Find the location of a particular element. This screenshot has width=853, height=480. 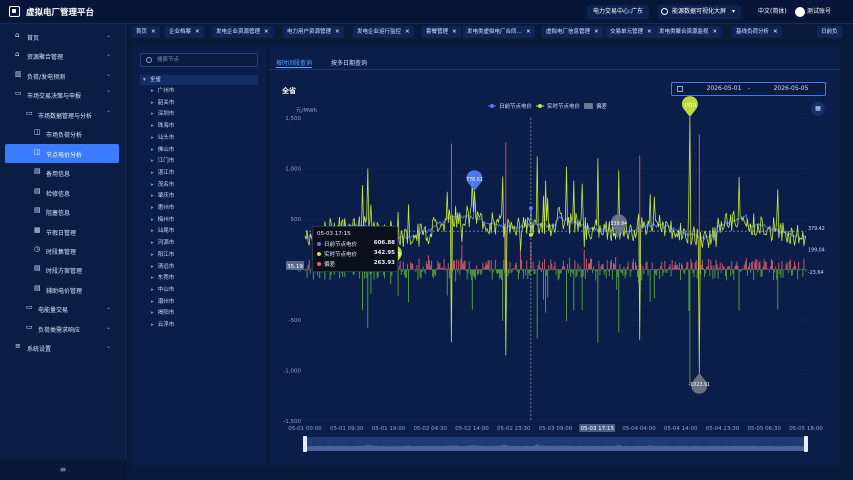

tooltip-series-name: 日前节点电价 is located at coordinates (341, 245).